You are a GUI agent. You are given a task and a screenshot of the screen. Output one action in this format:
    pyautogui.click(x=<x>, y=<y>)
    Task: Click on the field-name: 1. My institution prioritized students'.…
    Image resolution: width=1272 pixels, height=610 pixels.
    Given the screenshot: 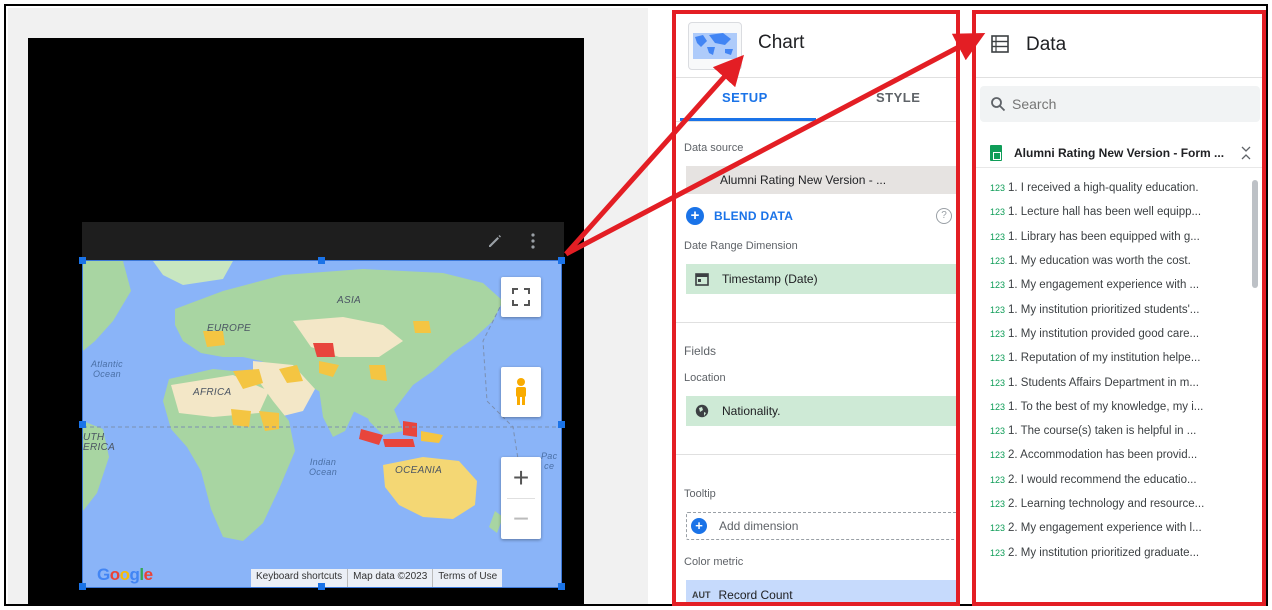 What is the action you would take?
    pyautogui.click(x=1104, y=309)
    